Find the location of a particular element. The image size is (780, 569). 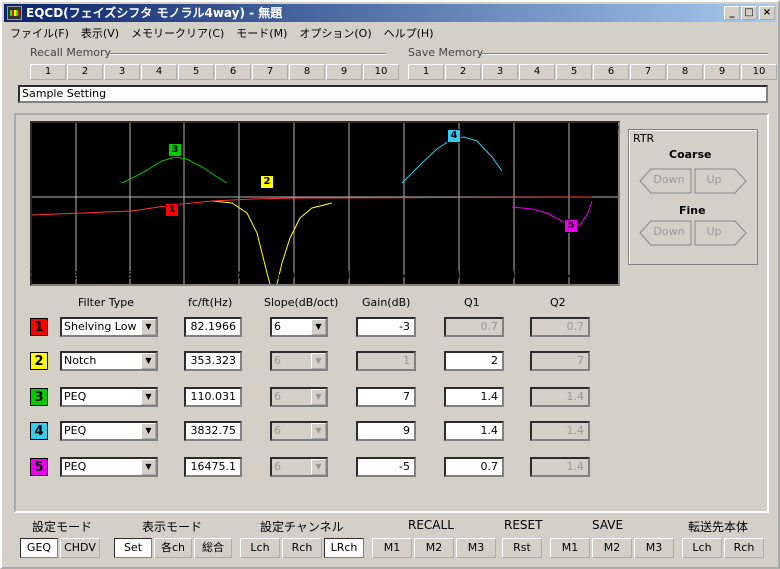

freq-input-5: 16475.1 is located at coordinates (213, 467).